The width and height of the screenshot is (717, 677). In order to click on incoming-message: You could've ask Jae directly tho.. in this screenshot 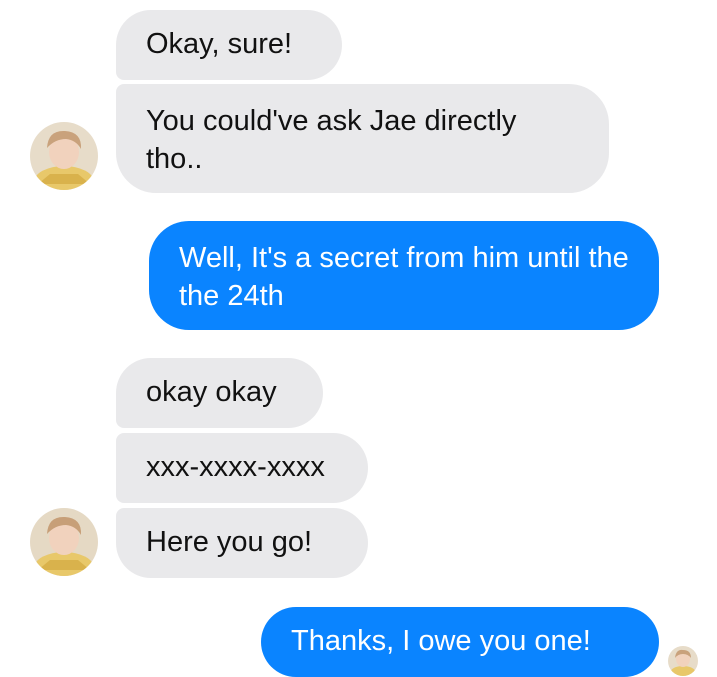, I will do `click(362, 138)`.